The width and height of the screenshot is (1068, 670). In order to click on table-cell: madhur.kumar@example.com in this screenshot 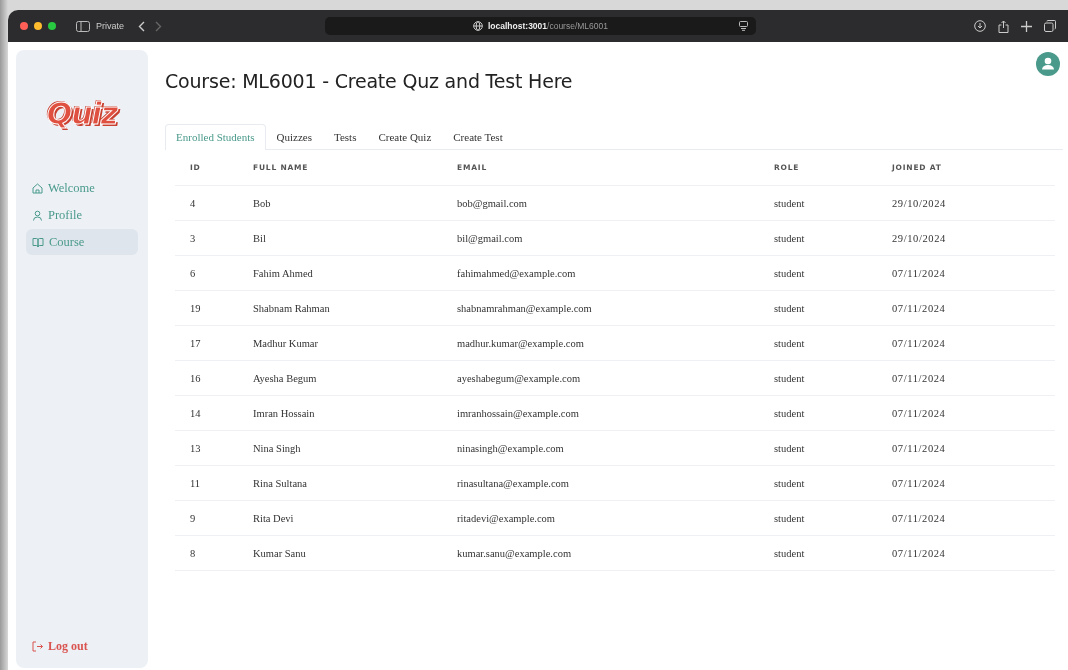, I will do `click(614, 343)`.